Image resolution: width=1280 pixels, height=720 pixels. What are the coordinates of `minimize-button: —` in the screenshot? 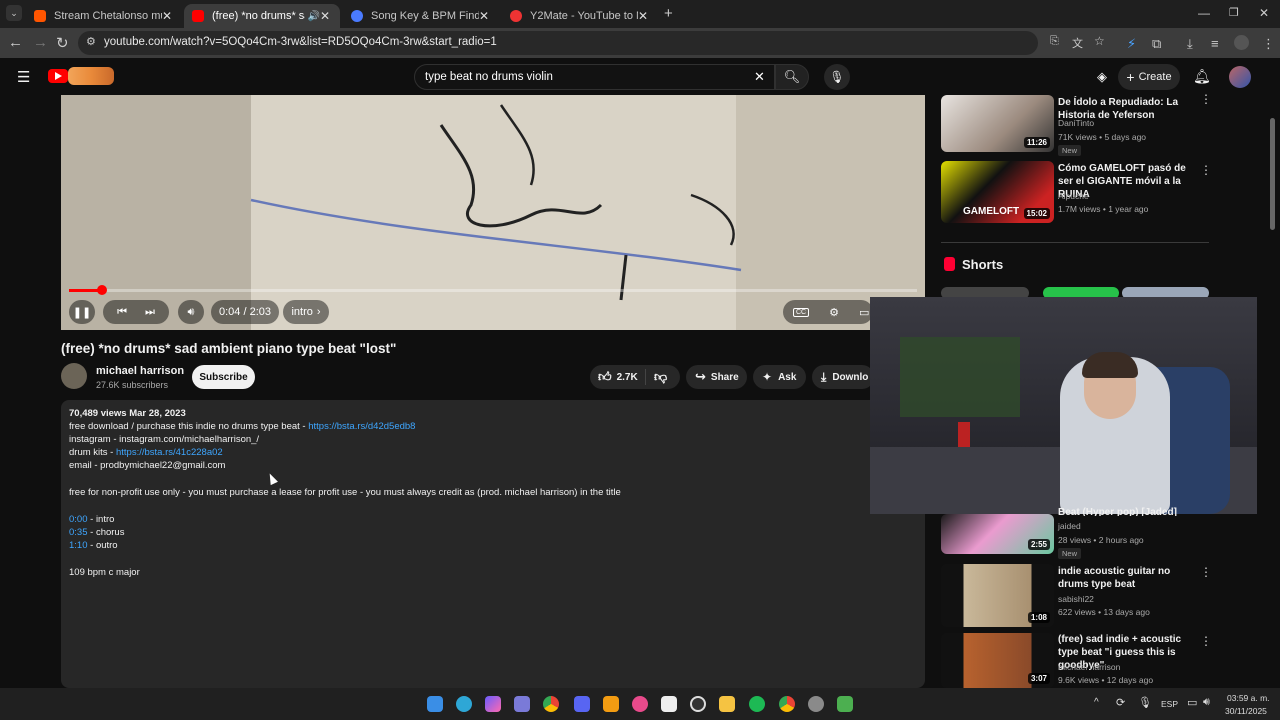 It's located at (1204, 13).